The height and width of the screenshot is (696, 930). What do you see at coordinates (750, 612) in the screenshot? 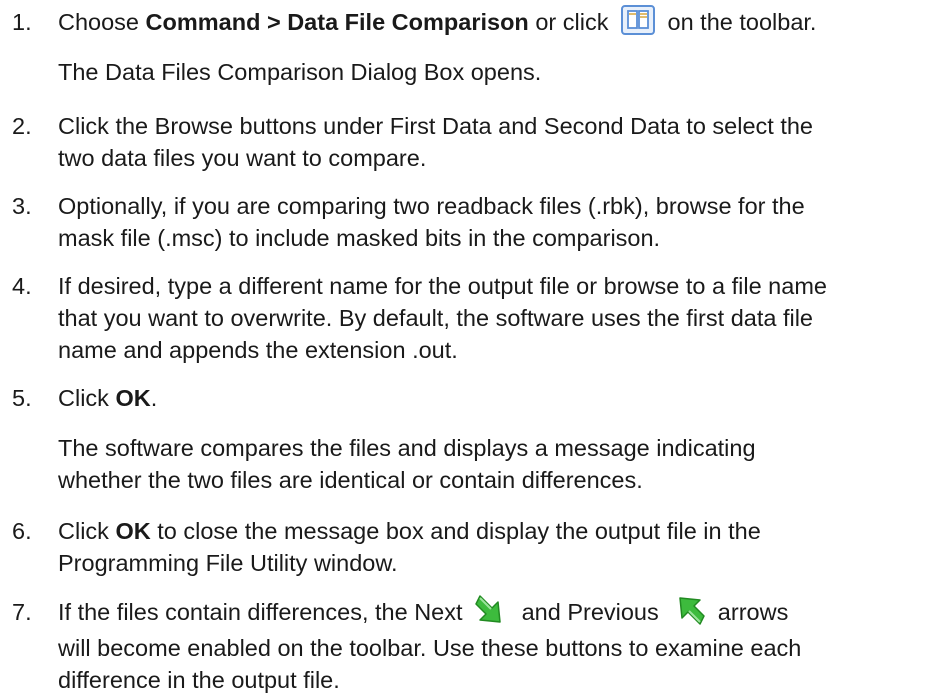
I see `step-text-post: arrows` at bounding box center [750, 612].